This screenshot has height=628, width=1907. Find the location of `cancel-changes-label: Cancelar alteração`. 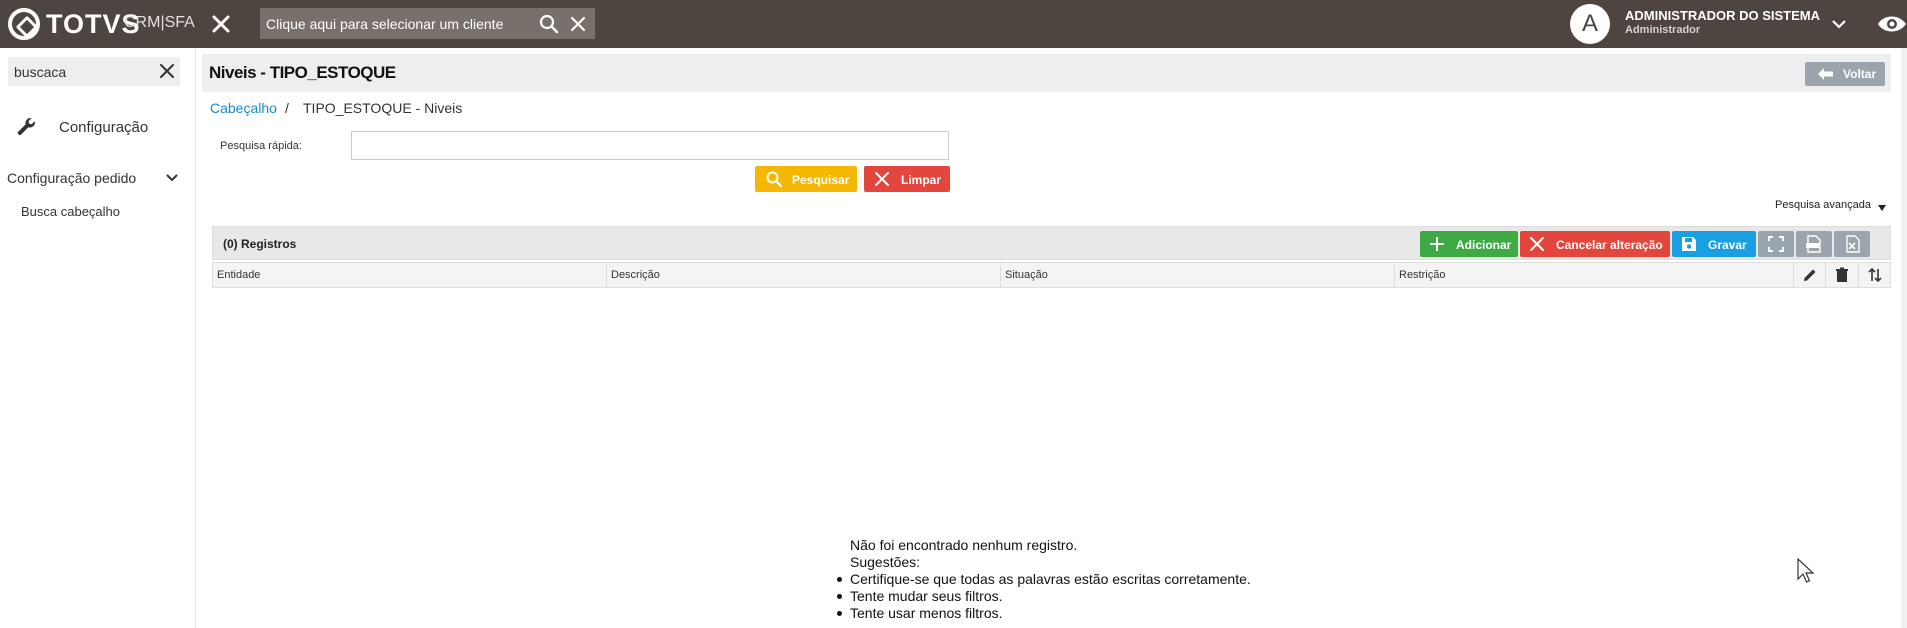

cancel-changes-label: Cancelar alteração is located at coordinates (1609, 245).